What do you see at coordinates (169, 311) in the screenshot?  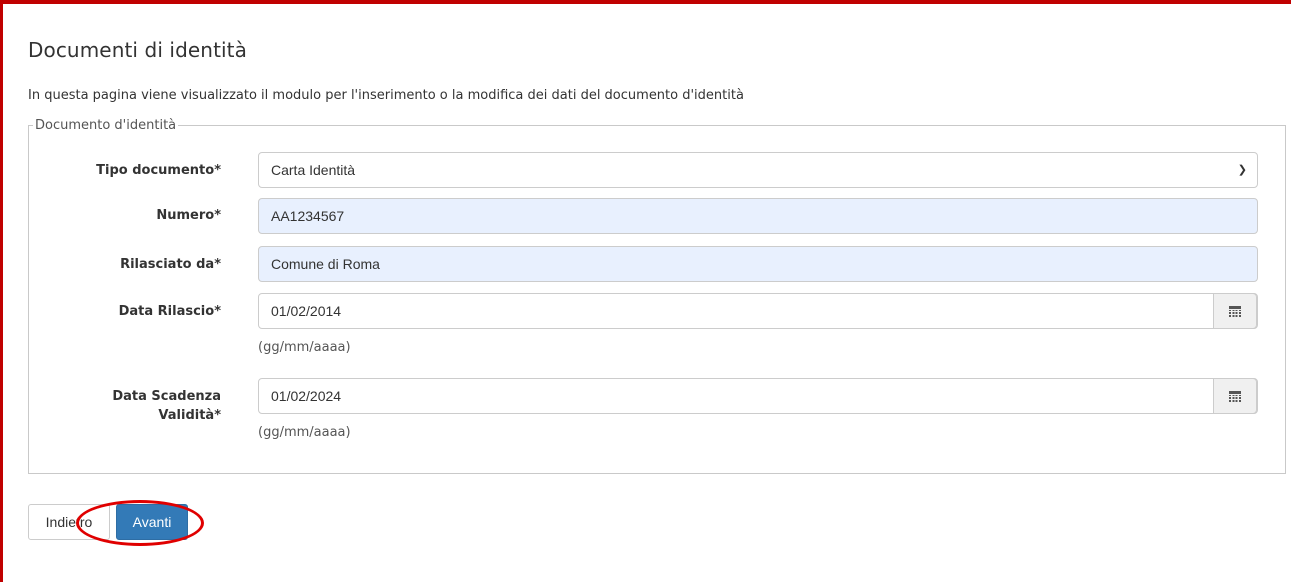 I see `data-rilascio-label: Data Rilascio*` at bounding box center [169, 311].